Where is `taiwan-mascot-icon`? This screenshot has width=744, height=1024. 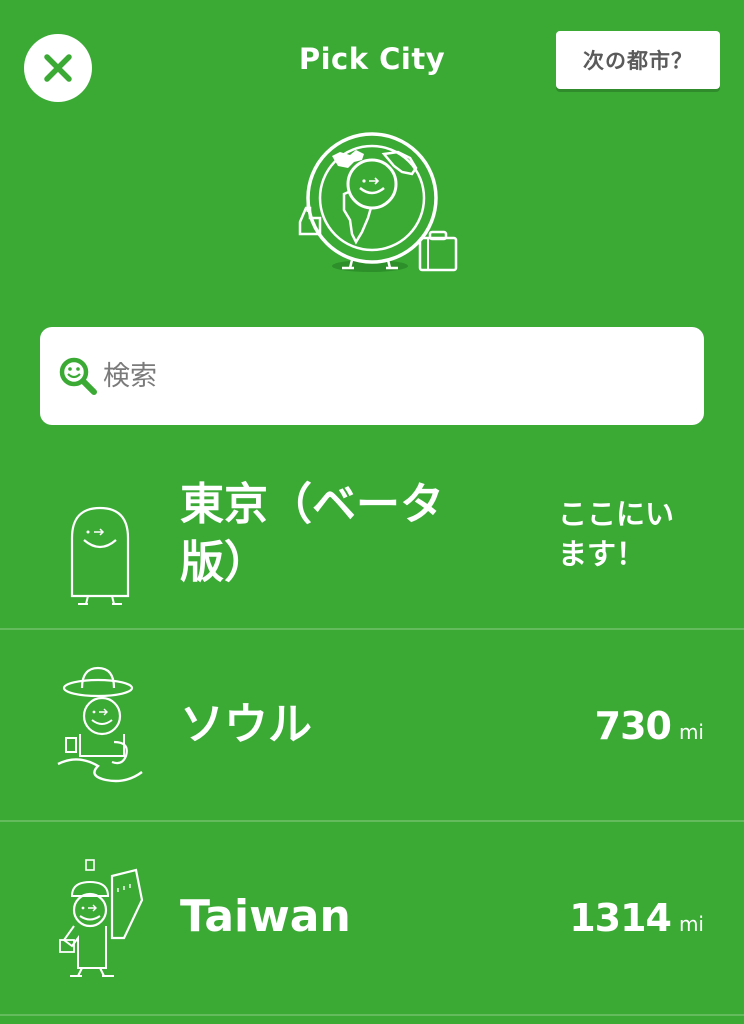
taiwan-mascot-icon is located at coordinates (101, 918).